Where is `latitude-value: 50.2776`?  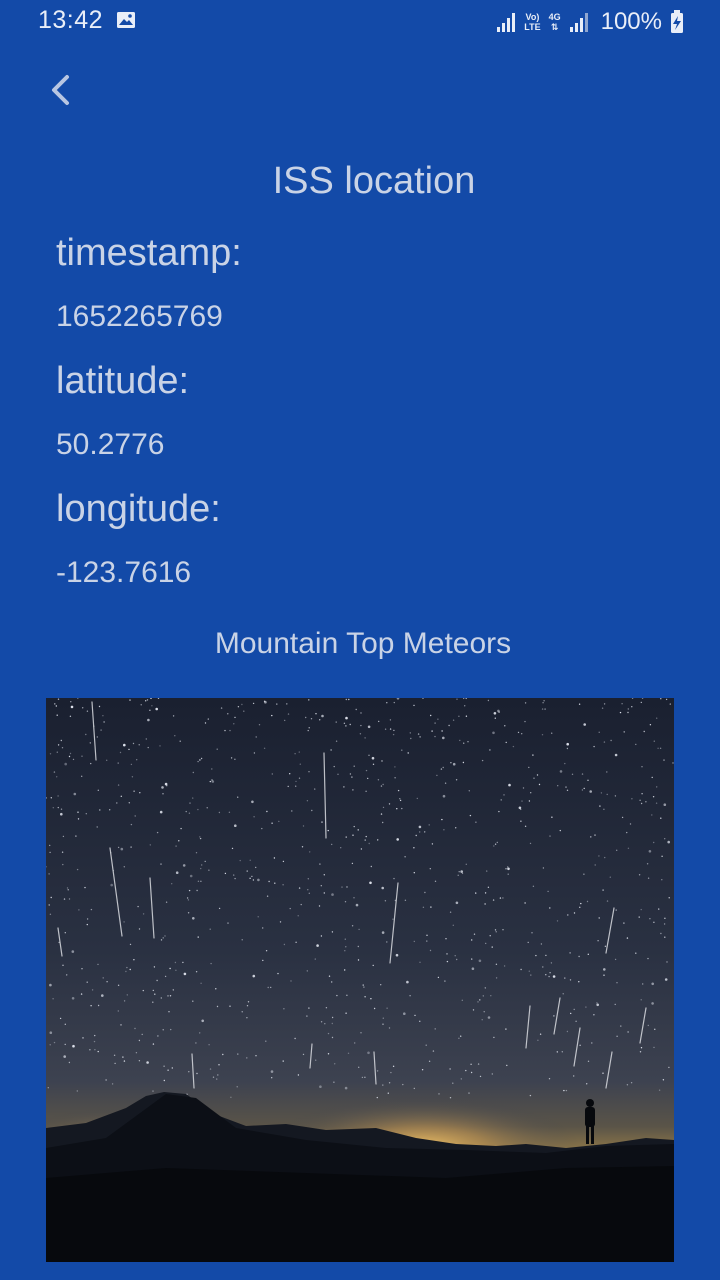
latitude-value: 50.2776 is located at coordinates (110, 444).